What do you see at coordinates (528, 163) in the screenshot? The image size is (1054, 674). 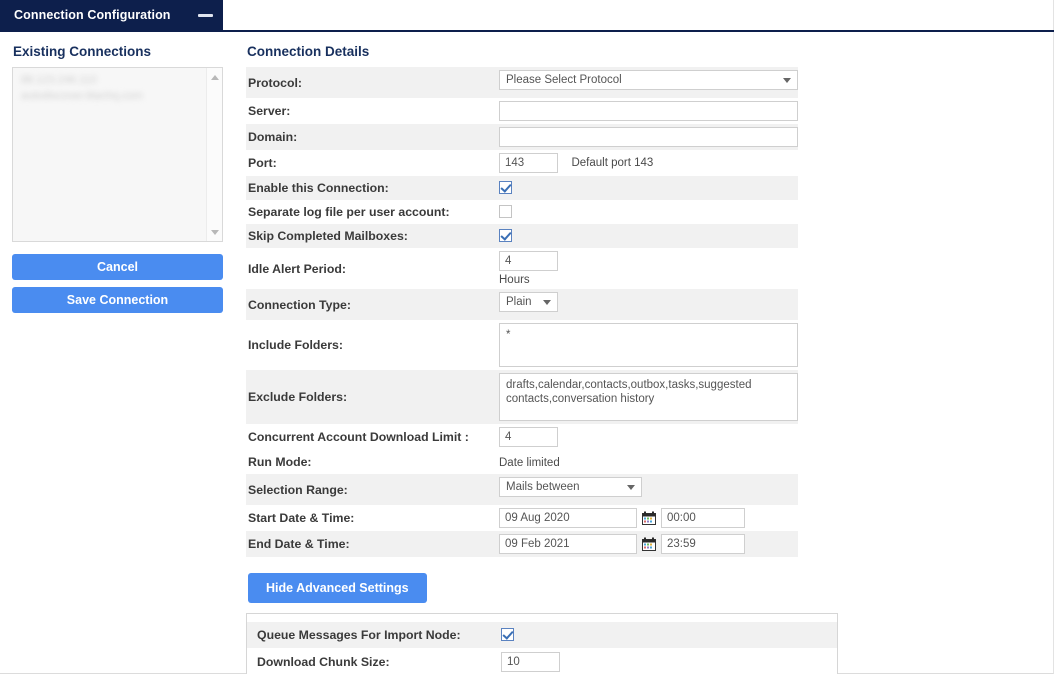 I see `port-input` at bounding box center [528, 163].